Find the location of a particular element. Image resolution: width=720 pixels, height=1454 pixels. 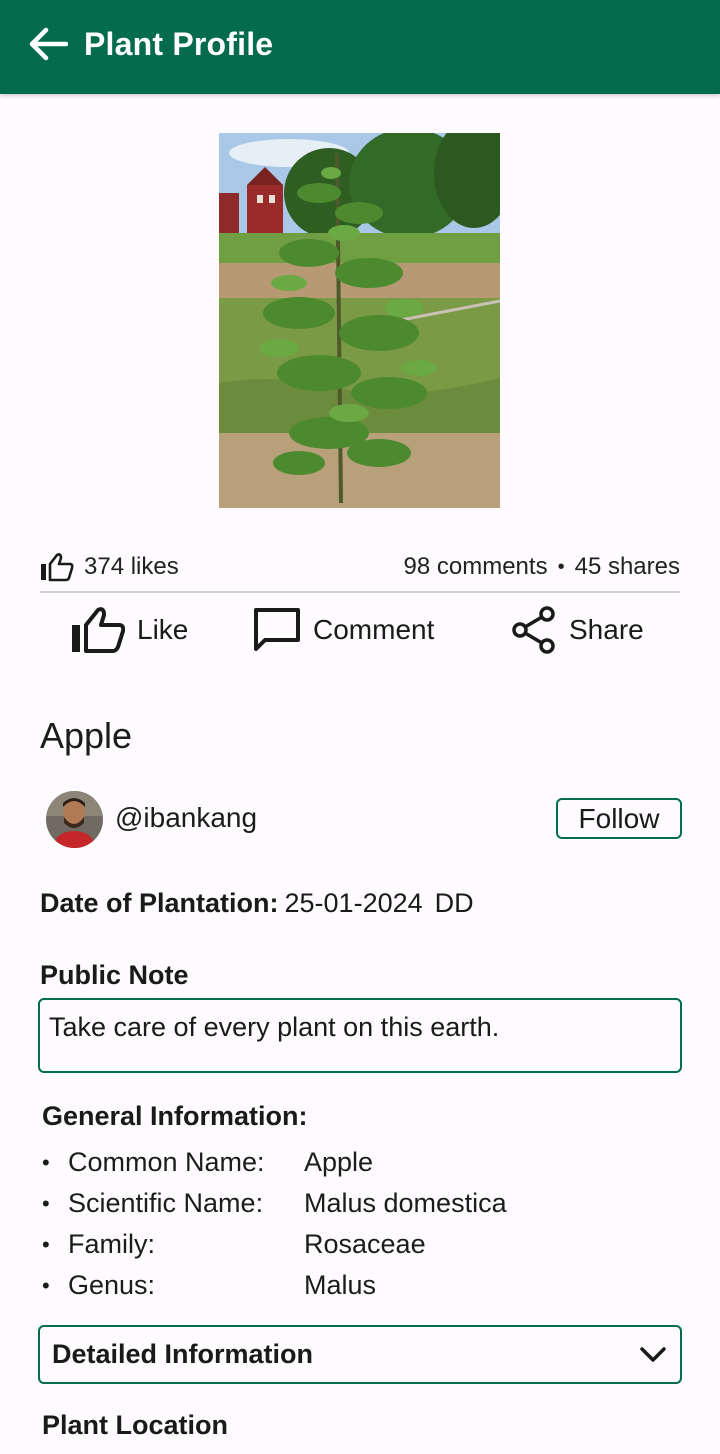

plantation-date-label: Date of Plantation: is located at coordinates (159, 903).